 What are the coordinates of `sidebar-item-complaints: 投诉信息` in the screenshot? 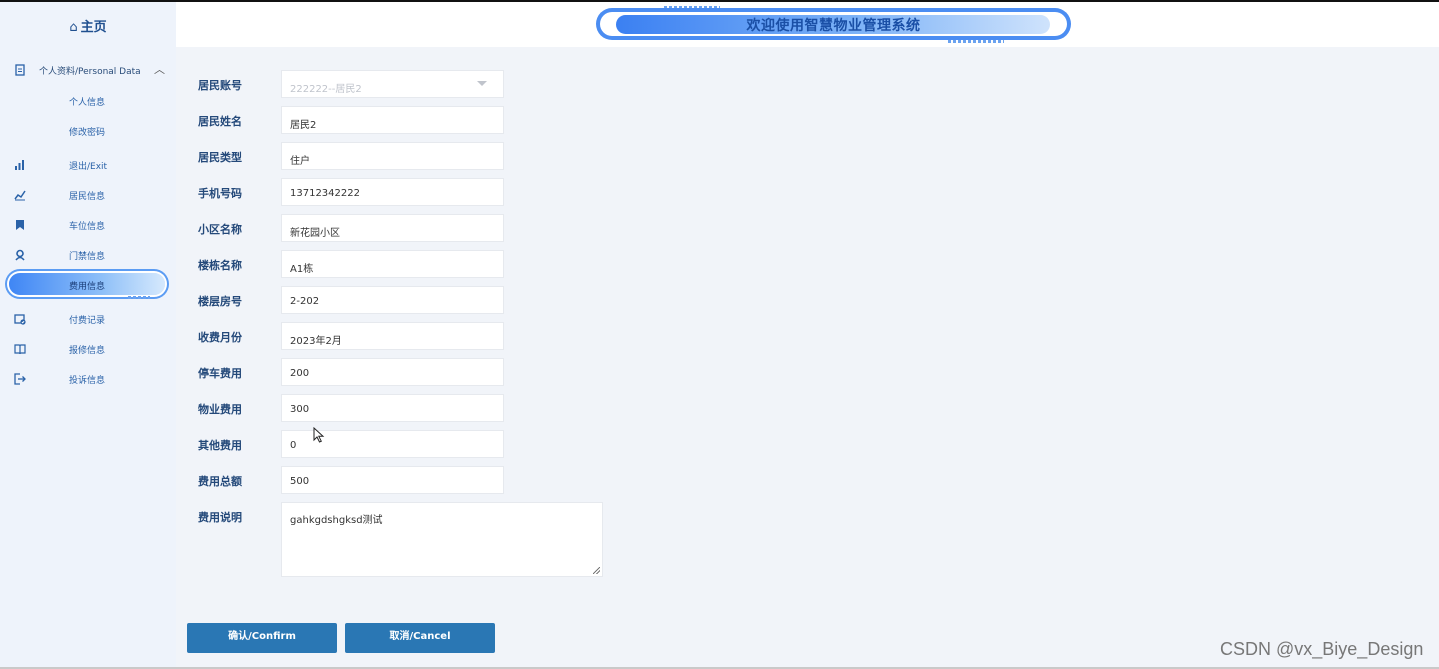 It's located at (88, 379).